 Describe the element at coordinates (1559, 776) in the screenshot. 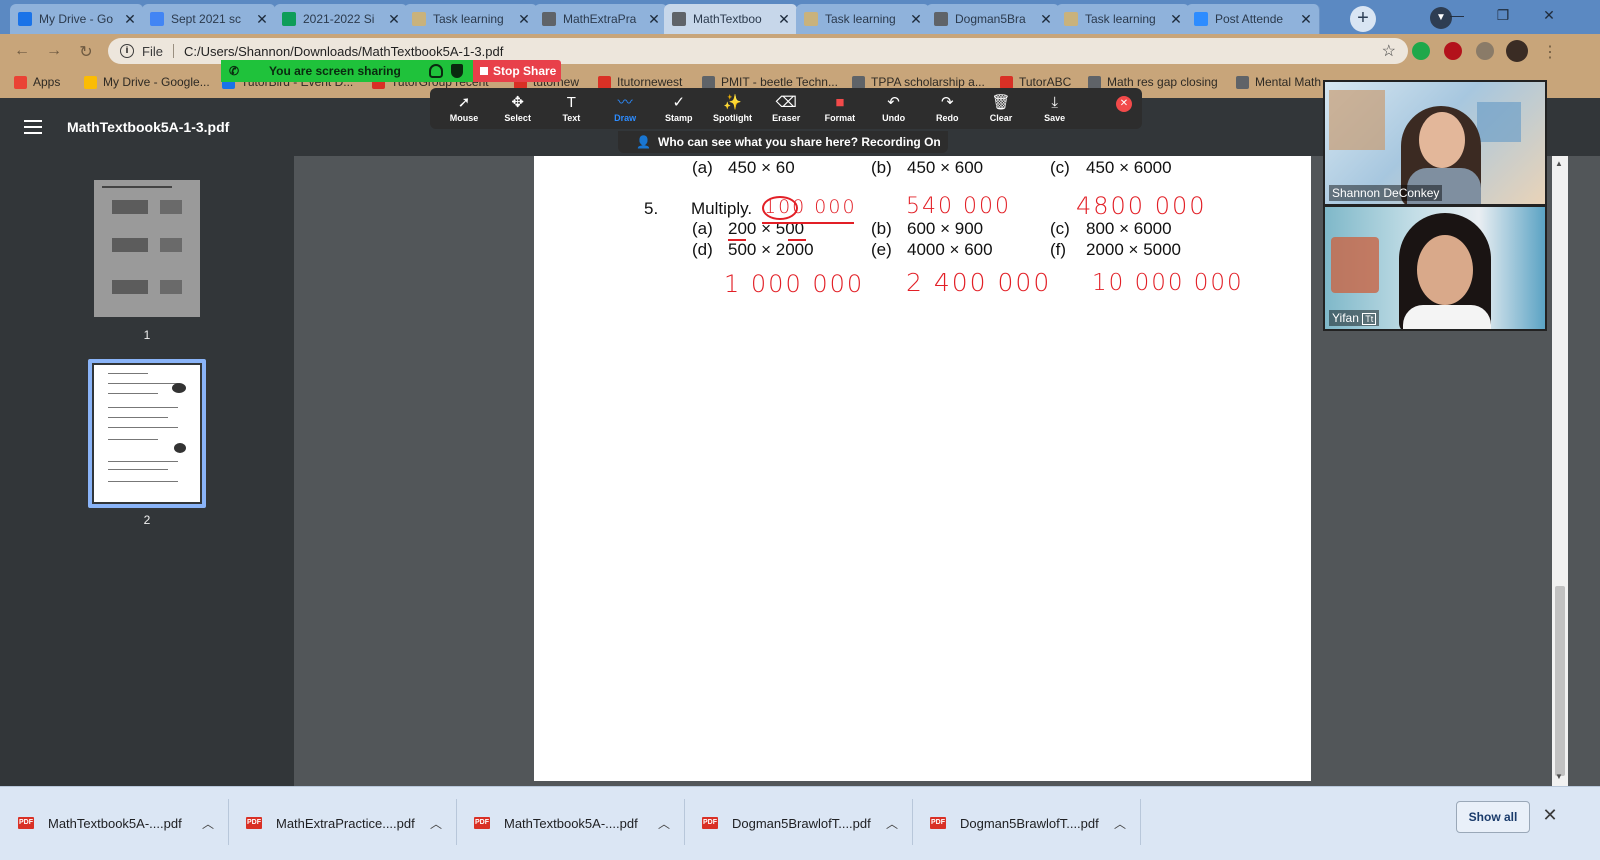

I see `scroll-down-icon: ▼` at that location.